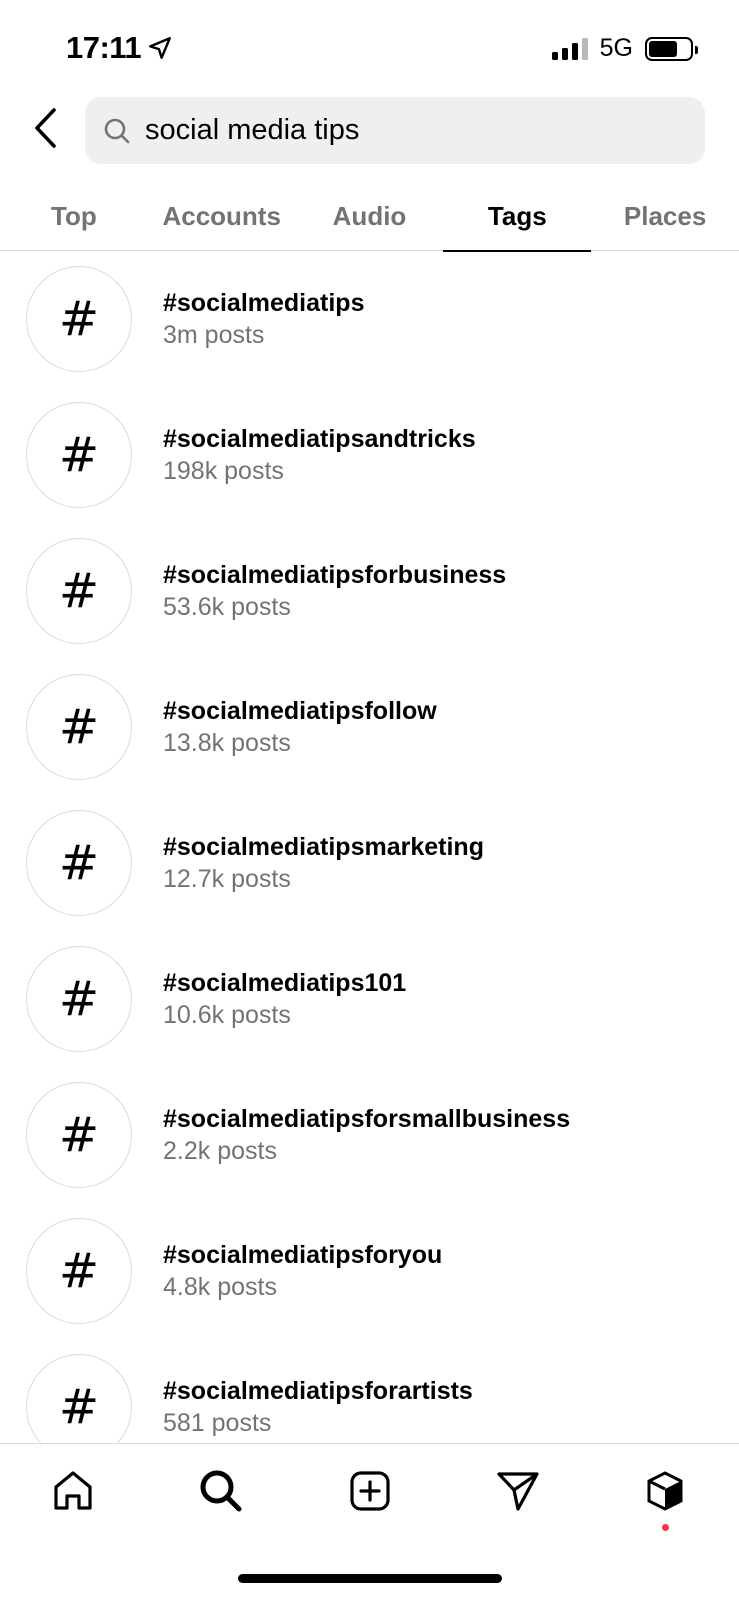  What do you see at coordinates (303, 1255) in the screenshot?
I see `tag-name: #socialmediatipsforyou` at bounding box center [303, 1255].